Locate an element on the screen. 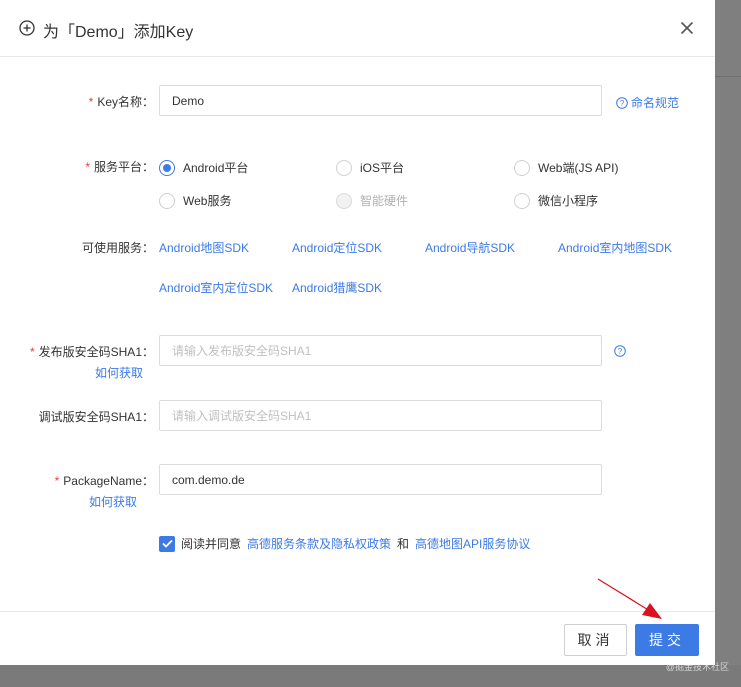 This screenshot has height=687, width=741. sdk-android-indoor-location: Android室内定位SDK is located at coordinates (216, 287).